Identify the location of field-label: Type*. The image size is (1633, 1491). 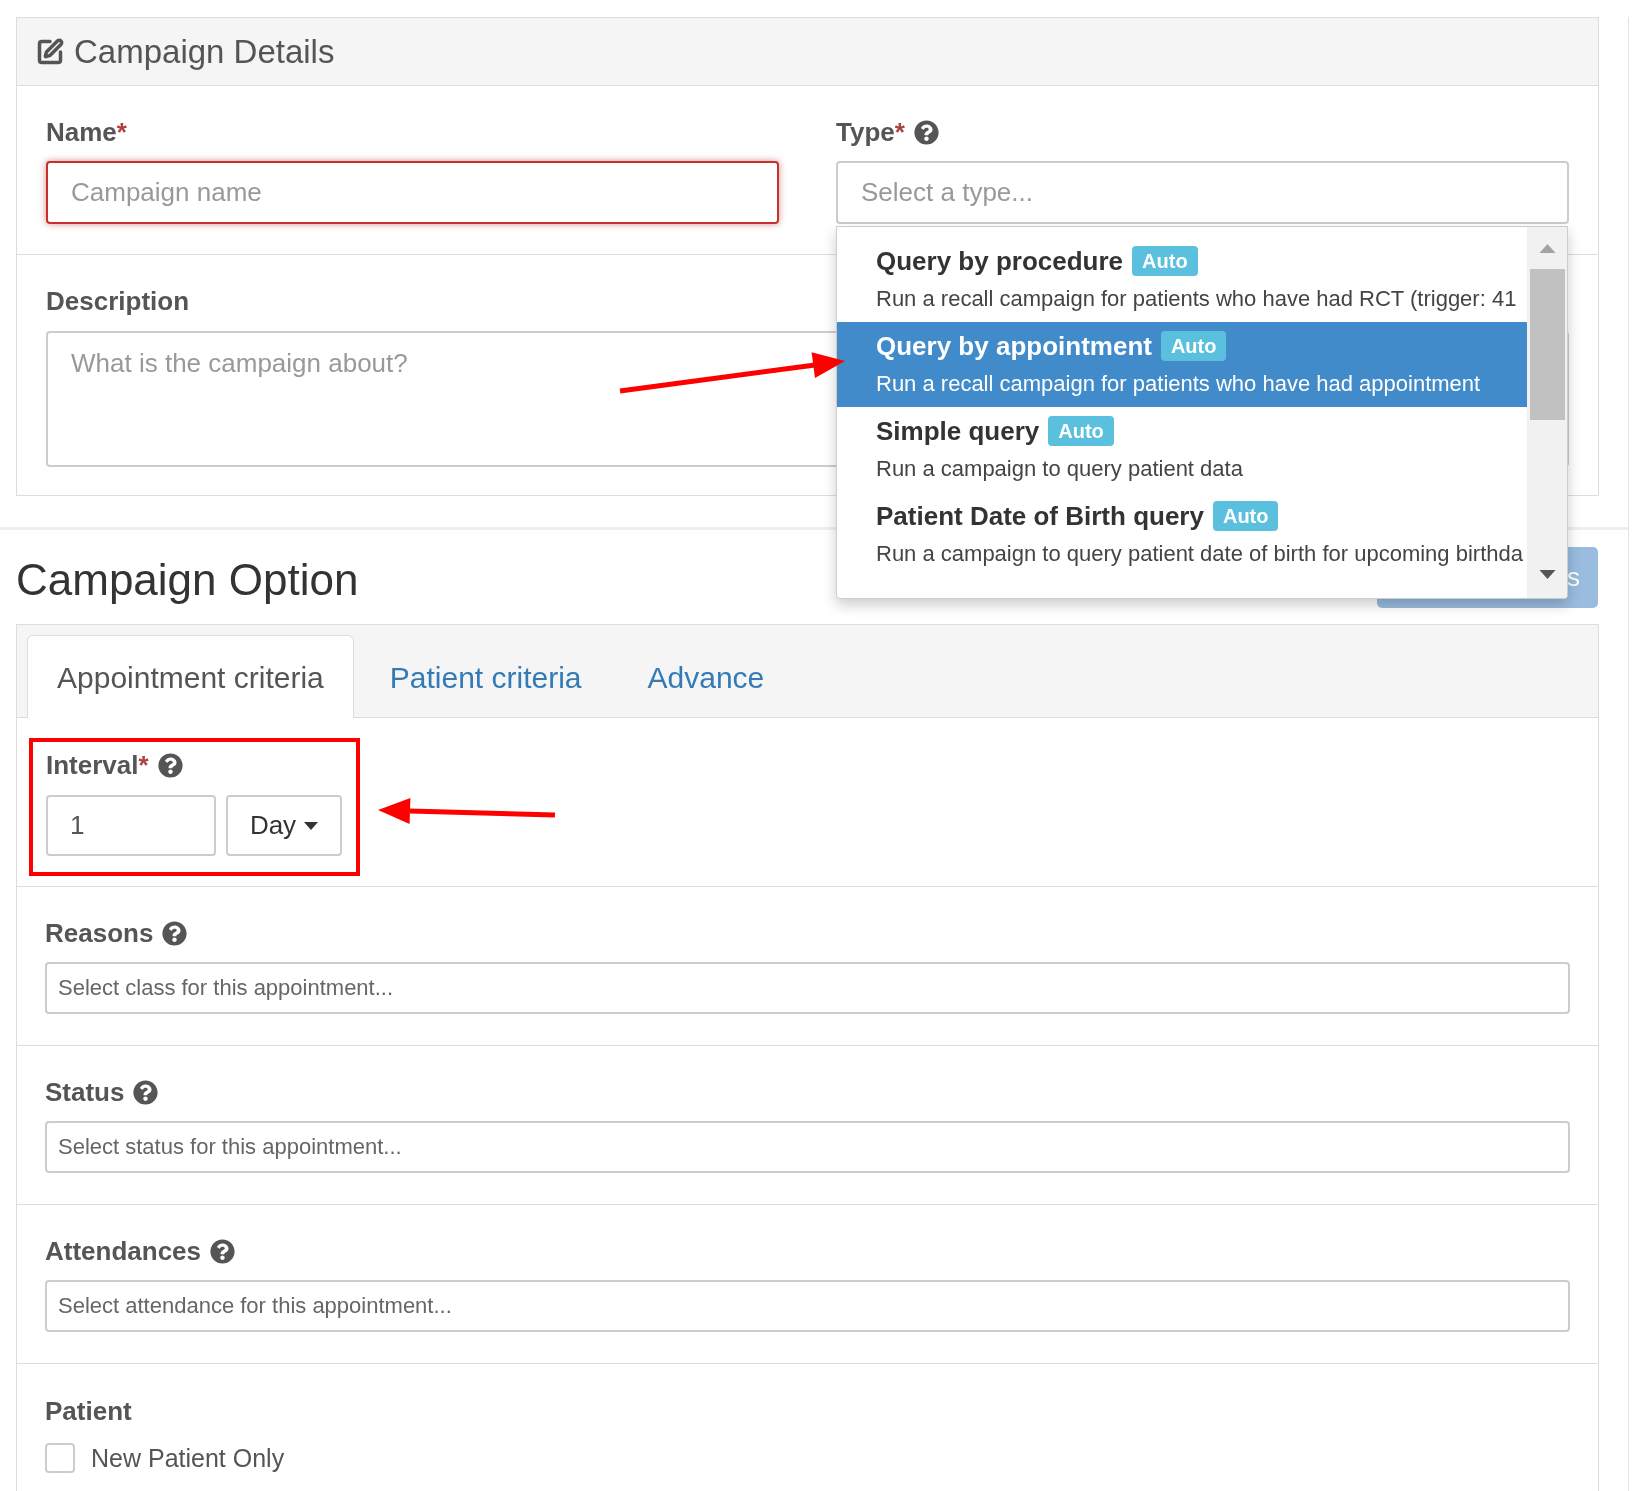
(870, 132).